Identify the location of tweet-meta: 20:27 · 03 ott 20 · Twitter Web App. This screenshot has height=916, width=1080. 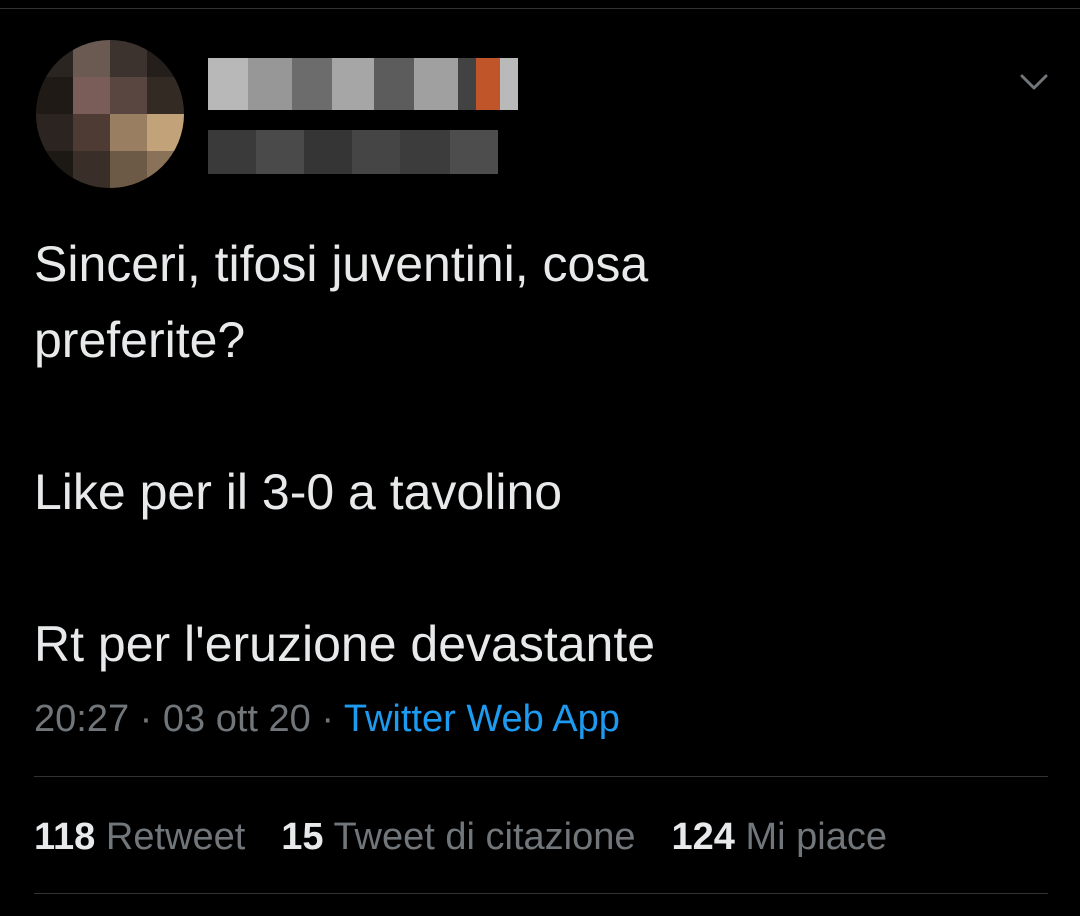
(327, 719).